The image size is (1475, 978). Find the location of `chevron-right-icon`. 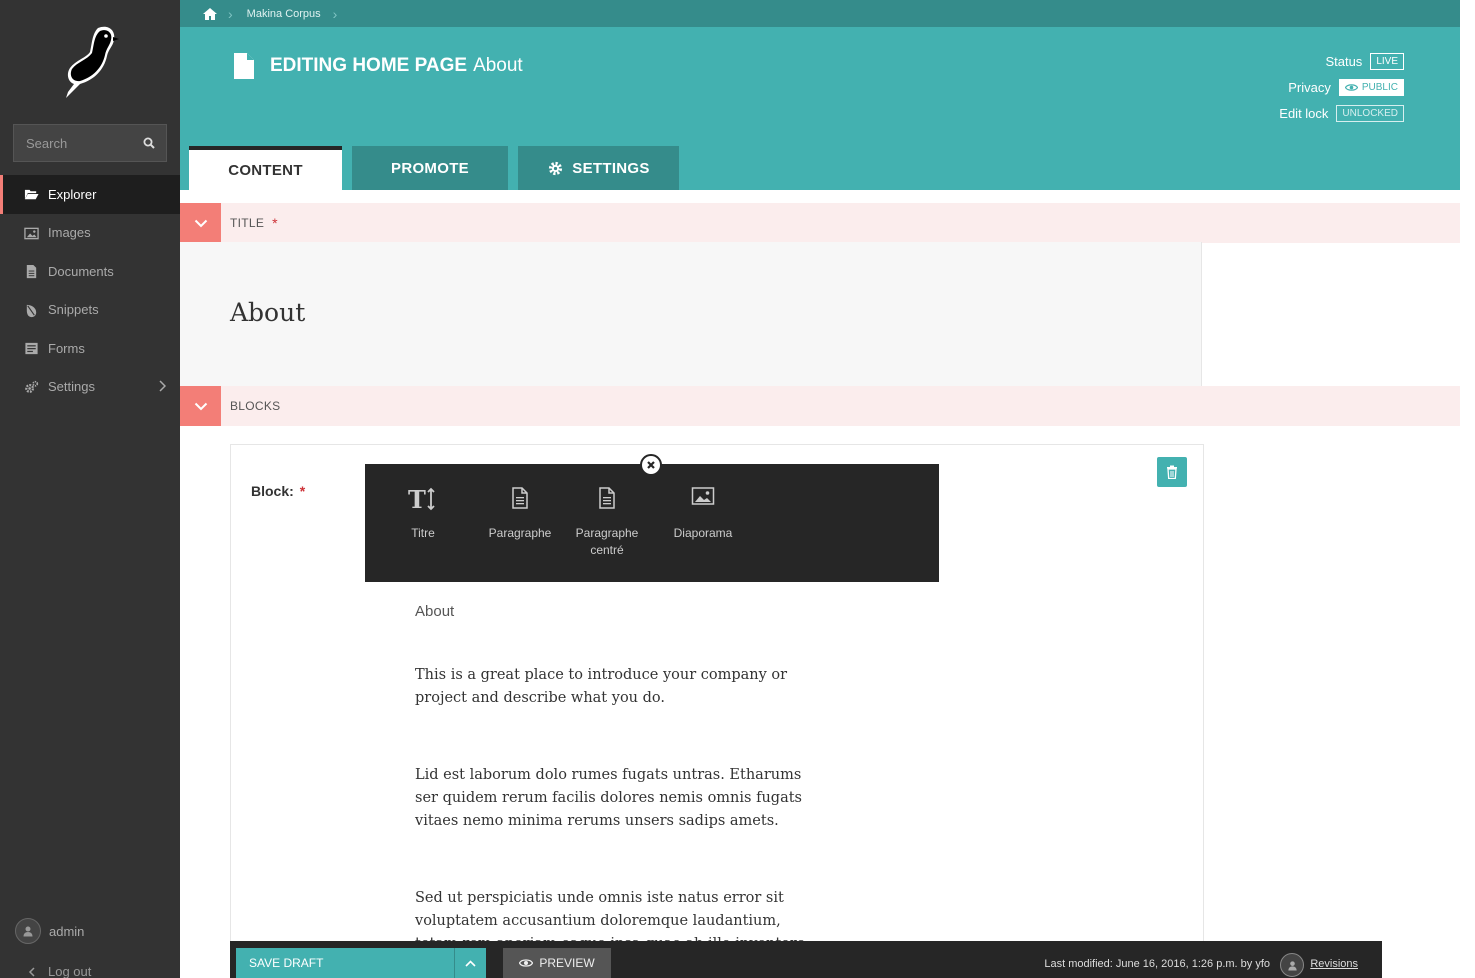

chevron-right-icon is located at coordinates (162, 385).